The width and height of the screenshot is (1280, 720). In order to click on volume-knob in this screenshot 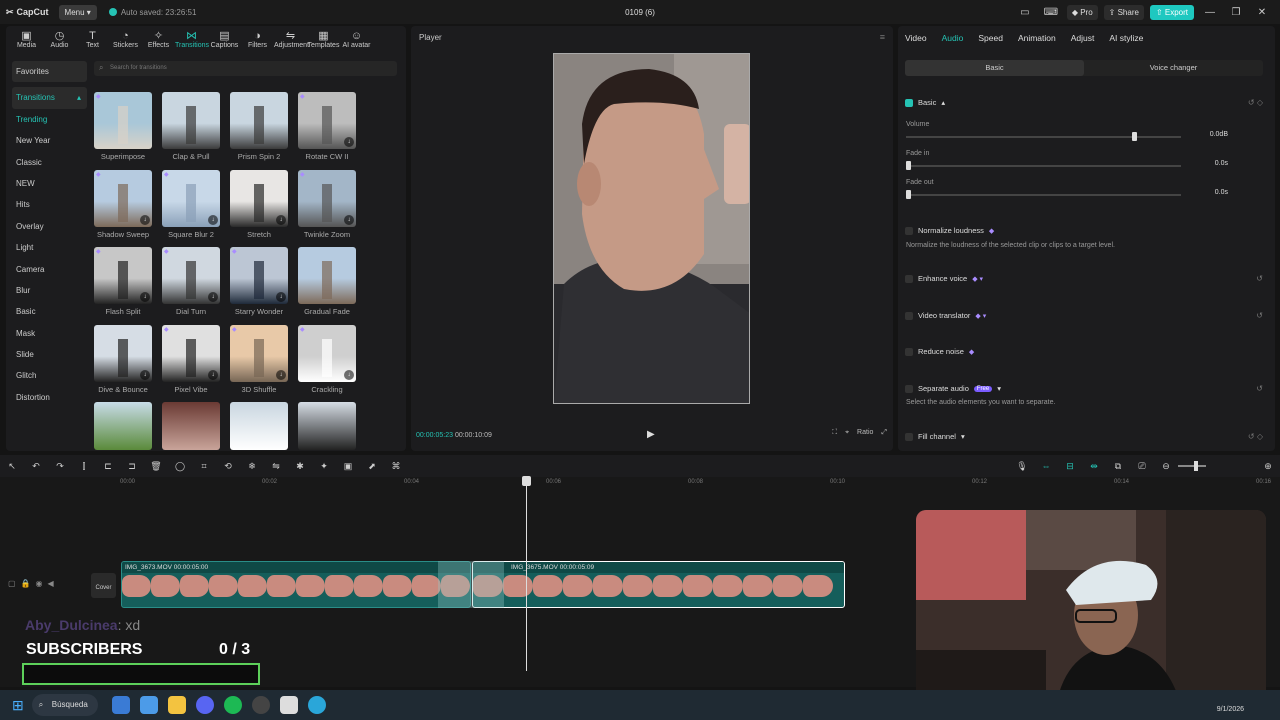, I will do `click(1134, 136)`.